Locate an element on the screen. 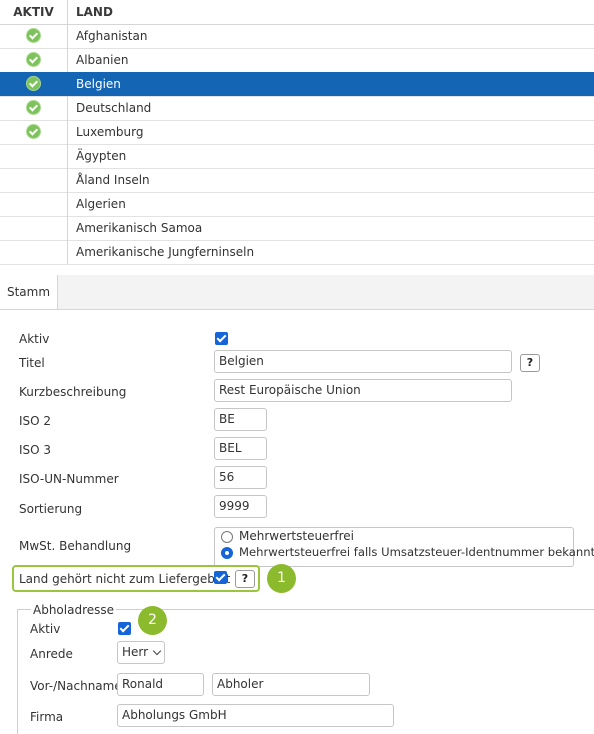  iso2-input: BE is located at coordinates (240, 419).